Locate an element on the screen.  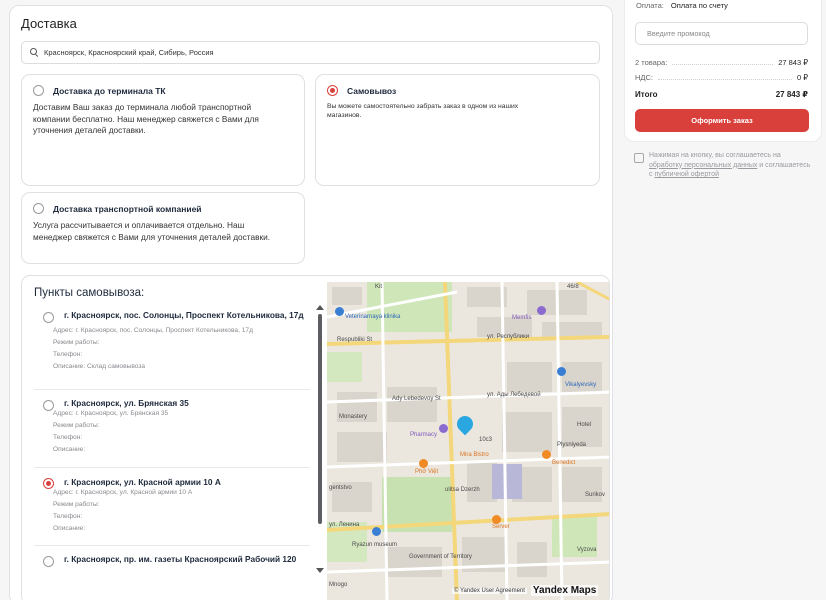
summary-row-total: Итого 27 843 ₽ is located at coordinates (721, 94).